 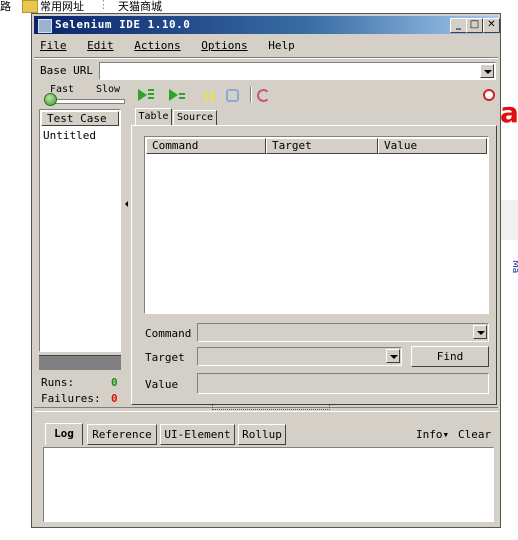 I want to click on title-bar: Selenium IDE 1.10.0 _ □ ✕, so click(x=267, y=25).